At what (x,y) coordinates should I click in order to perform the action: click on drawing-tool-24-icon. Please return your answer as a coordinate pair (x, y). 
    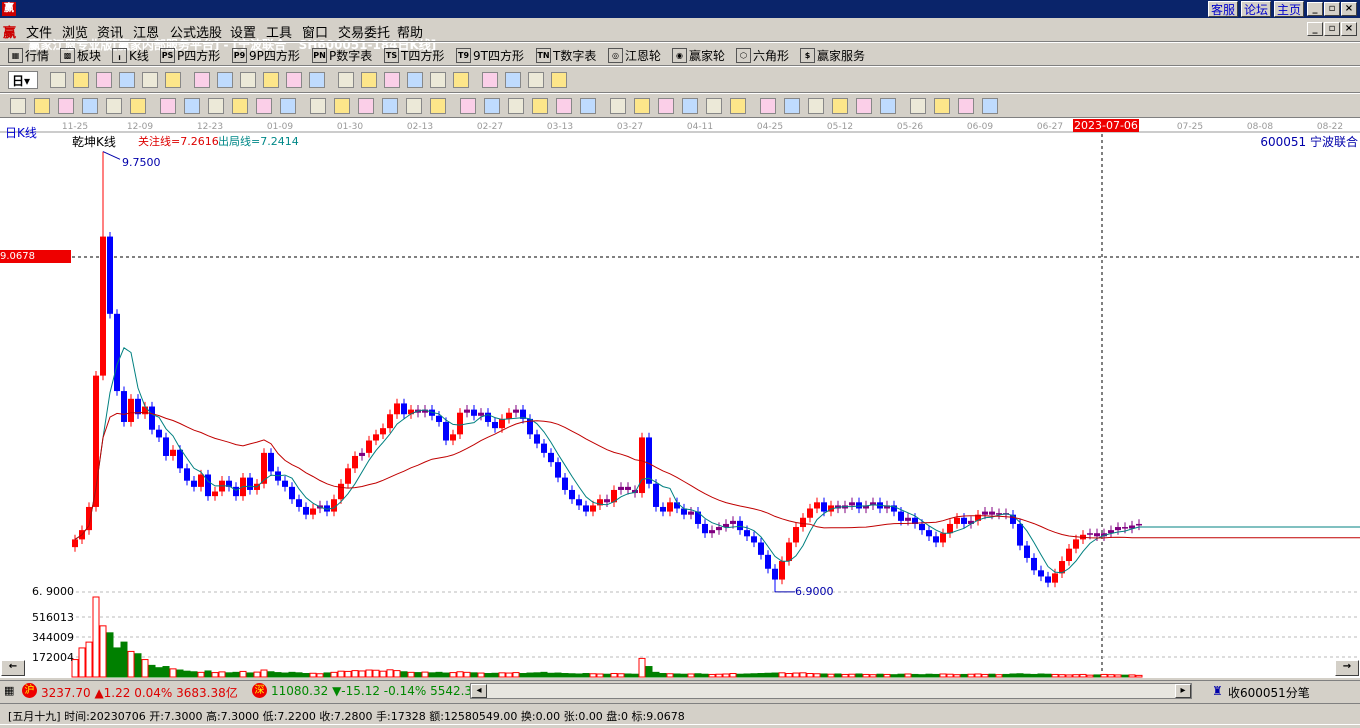
    Looking at the image, I should click on (618, 106).